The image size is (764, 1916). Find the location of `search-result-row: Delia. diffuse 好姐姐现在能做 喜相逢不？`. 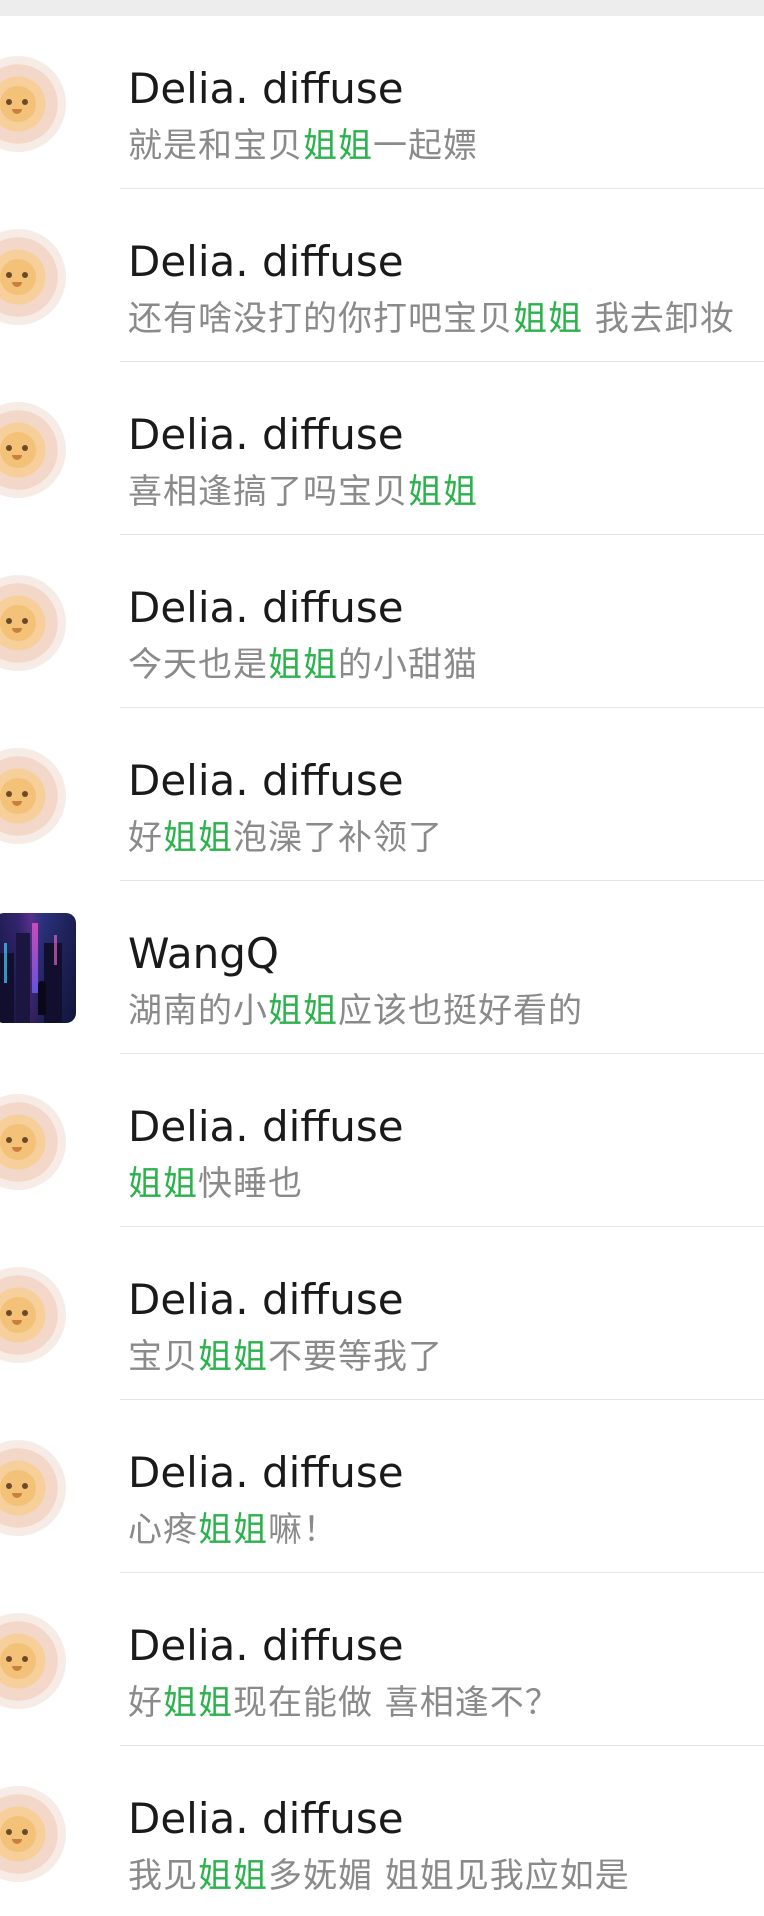

search-result-row: Delia. diffuse 好姐姐现在能做 喜相逢不？ is located at coordinates (382, 1659).